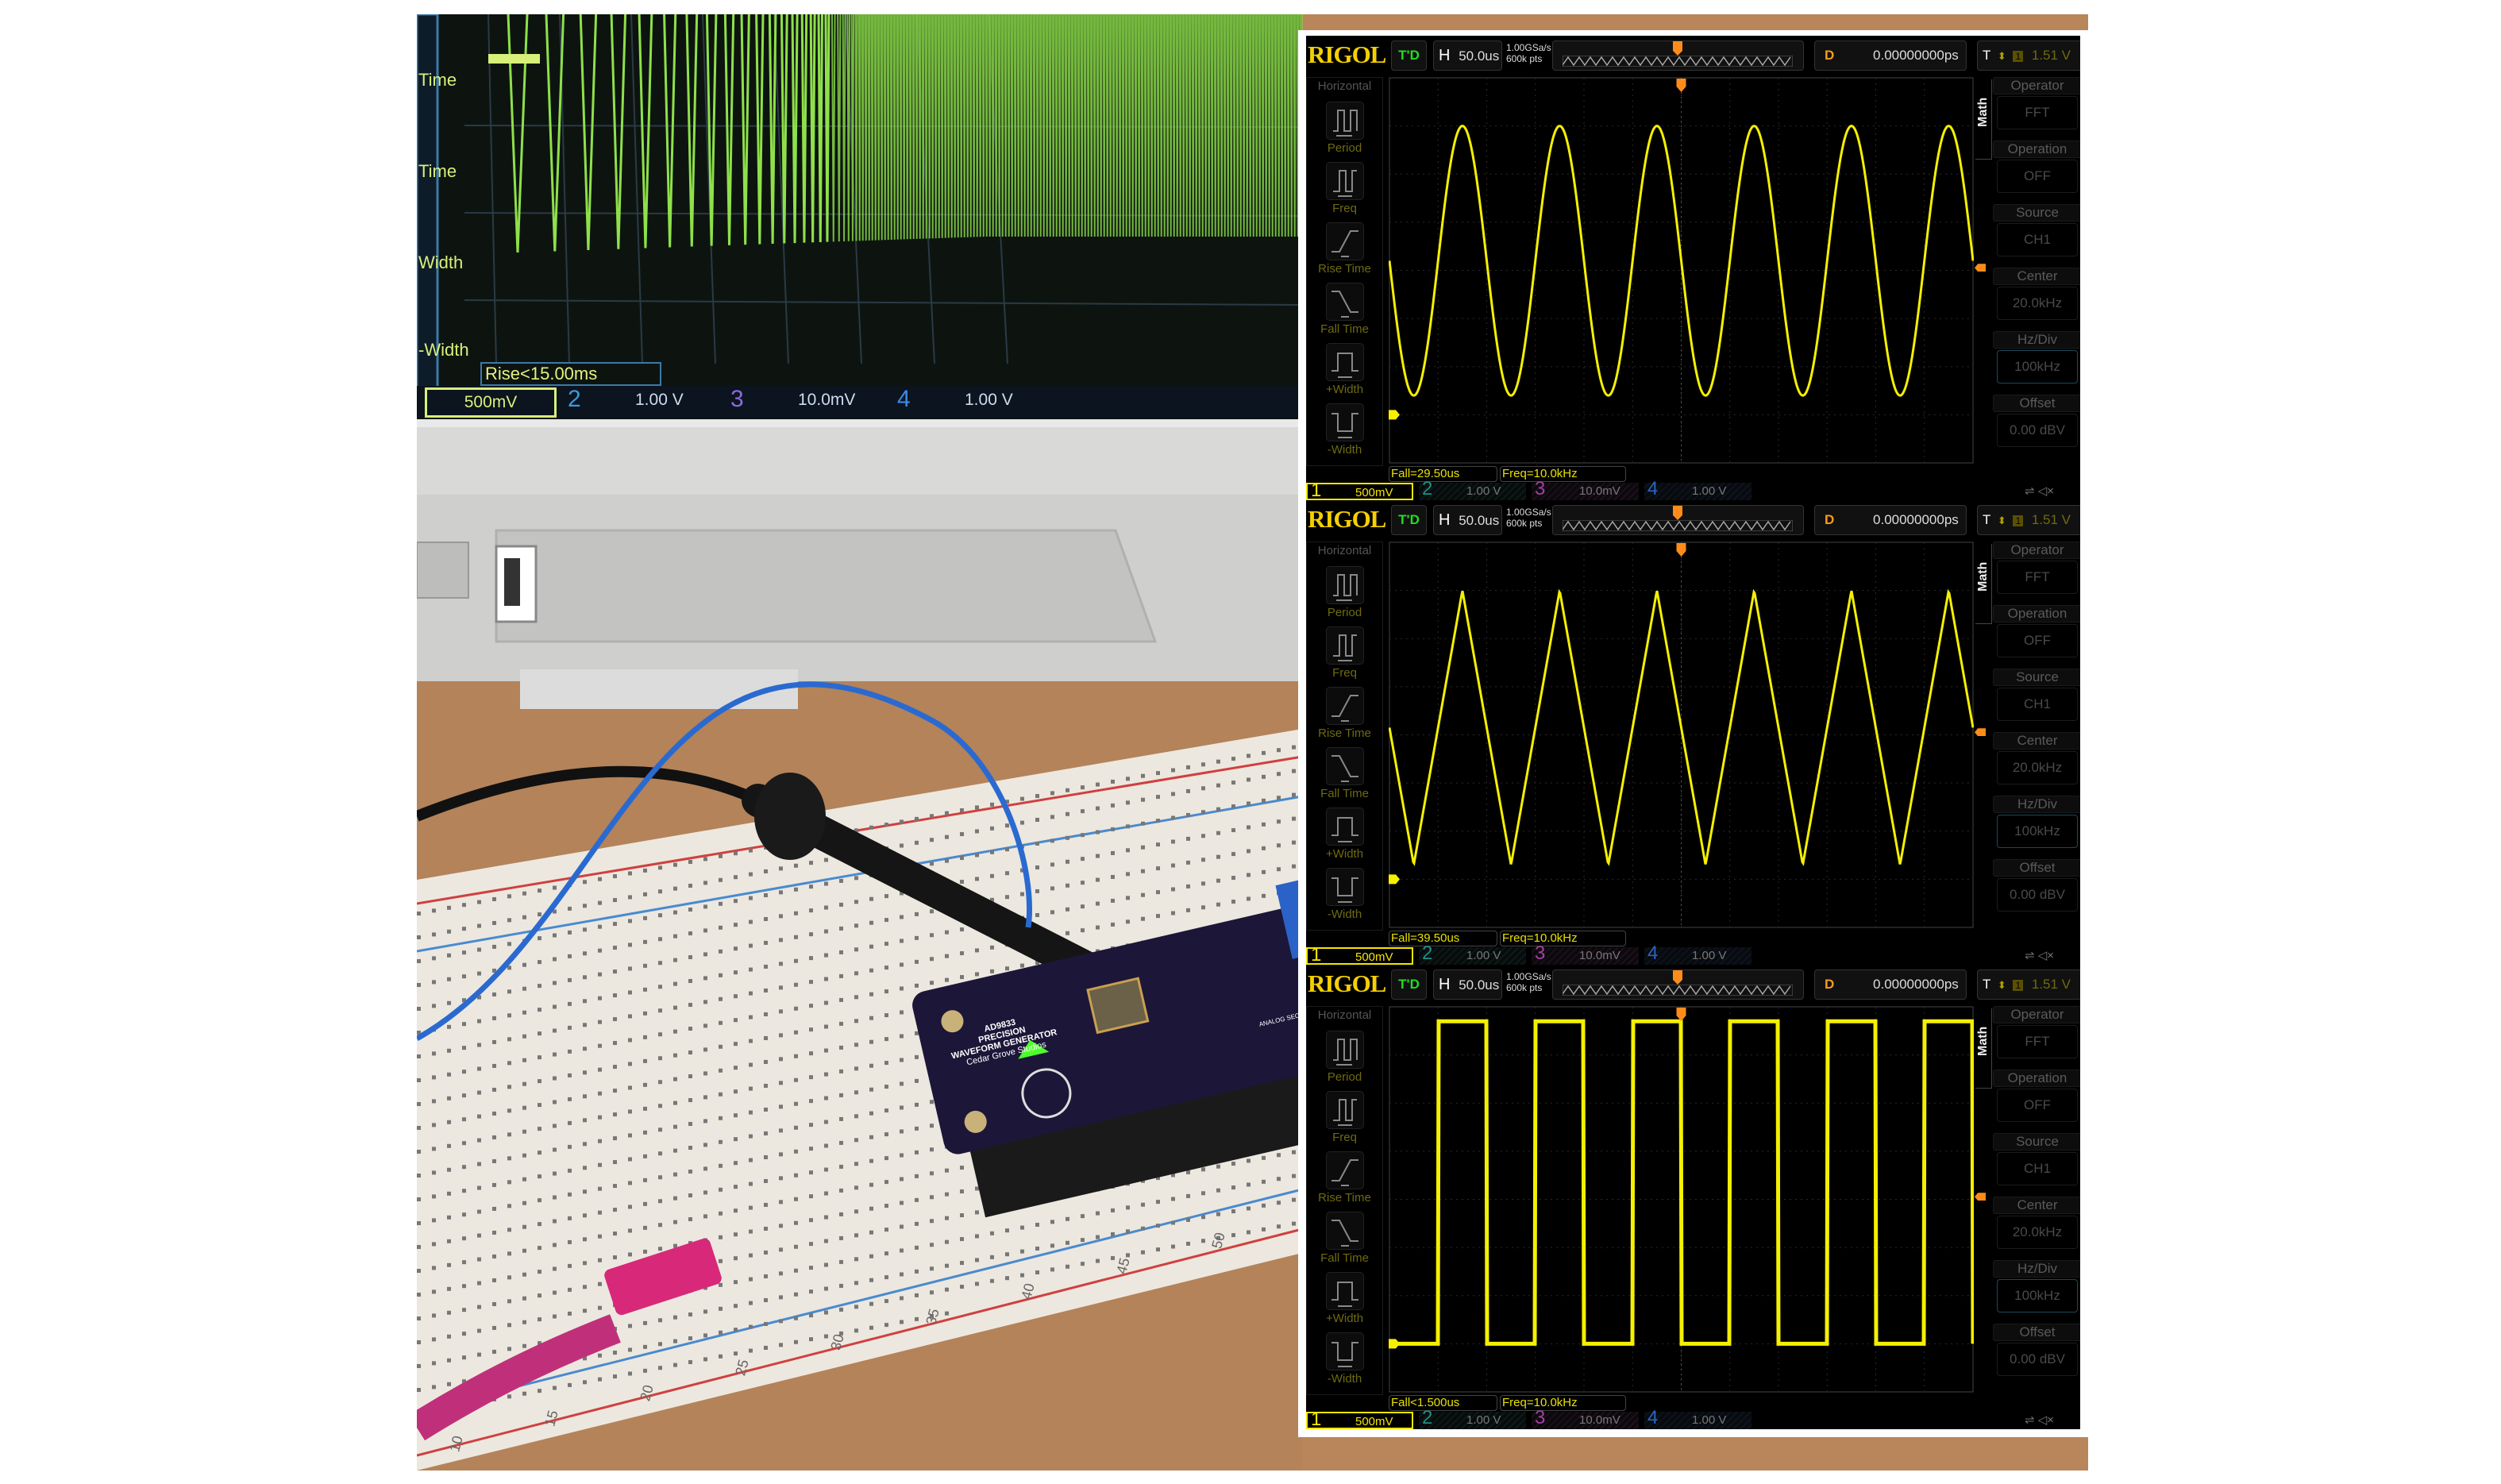  I want to click on sample-rate: 1.00GSa/s, so click(1528, 977).